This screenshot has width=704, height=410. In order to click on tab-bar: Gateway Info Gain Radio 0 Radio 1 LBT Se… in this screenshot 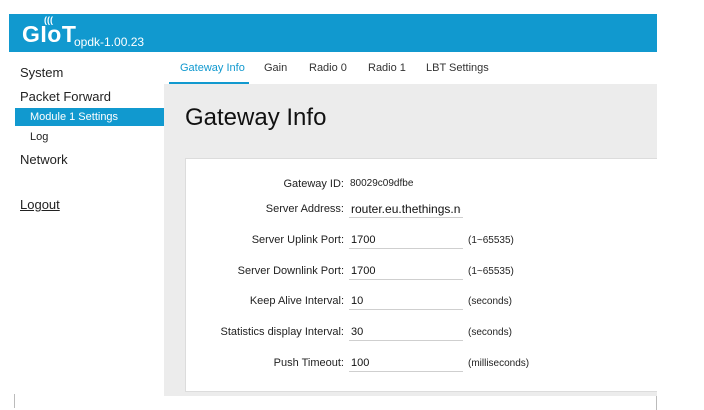, I will do `click(413, 69)`.